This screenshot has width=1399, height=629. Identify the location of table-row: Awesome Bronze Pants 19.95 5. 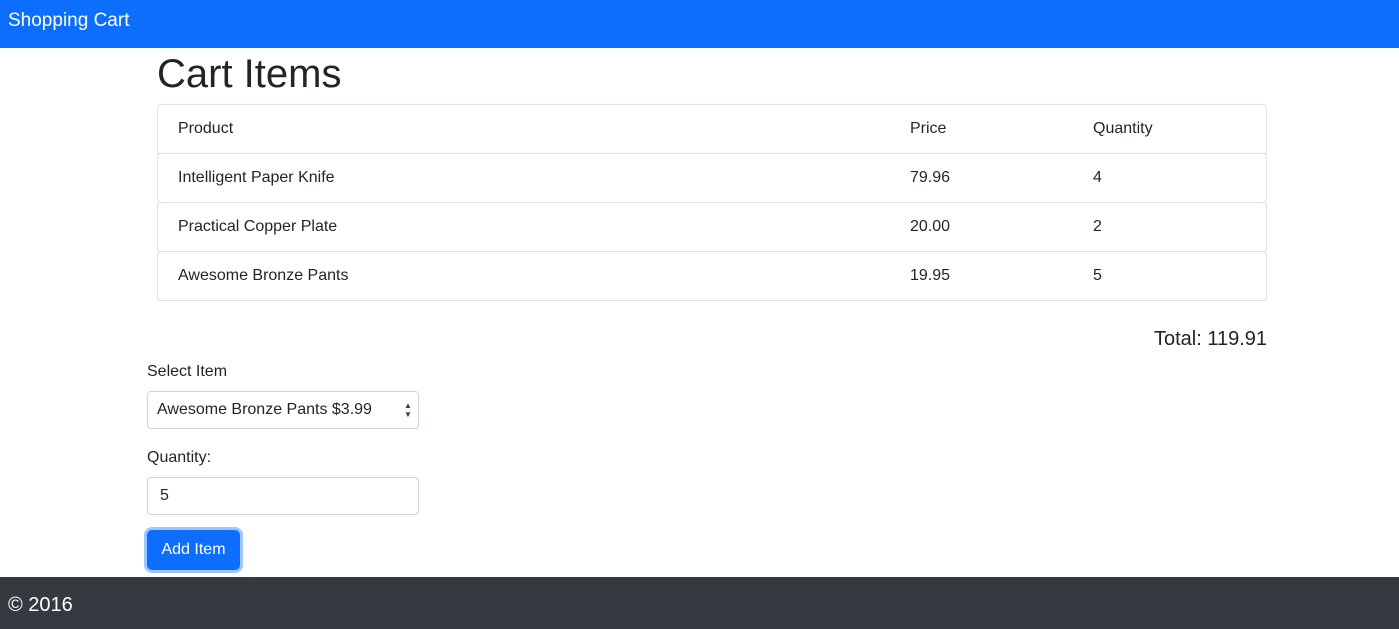
(712, 276).